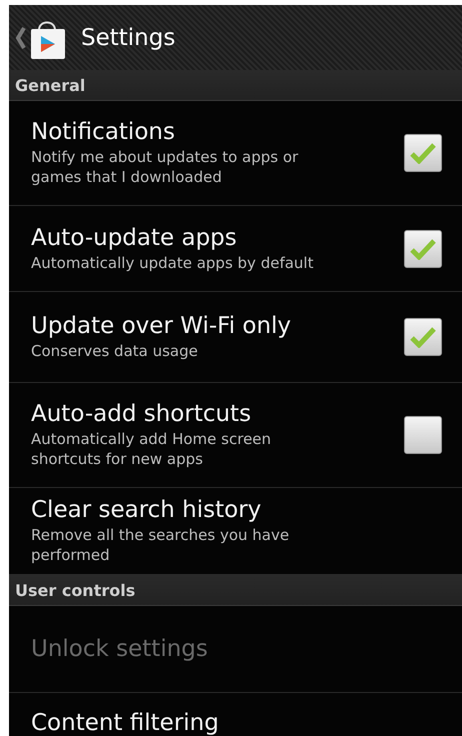  What do you see at coordinates (235, 590) in the screenshot?
I see `section-header: User controls` at bounding box center [235, 590].